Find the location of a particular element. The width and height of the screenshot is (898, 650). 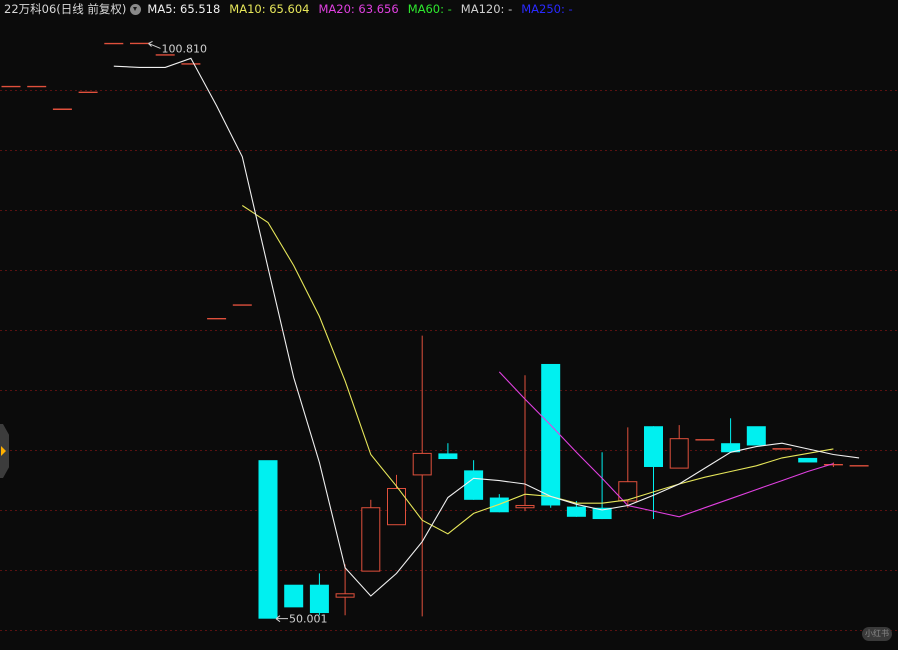

dropdown-icon is located at coordinates (136, 9).